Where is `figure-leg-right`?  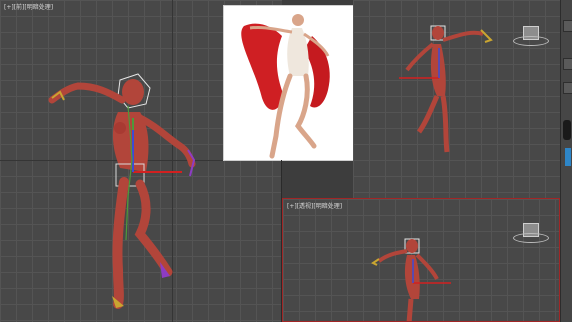 figure-leg-right is located at coordinates (153, 228).